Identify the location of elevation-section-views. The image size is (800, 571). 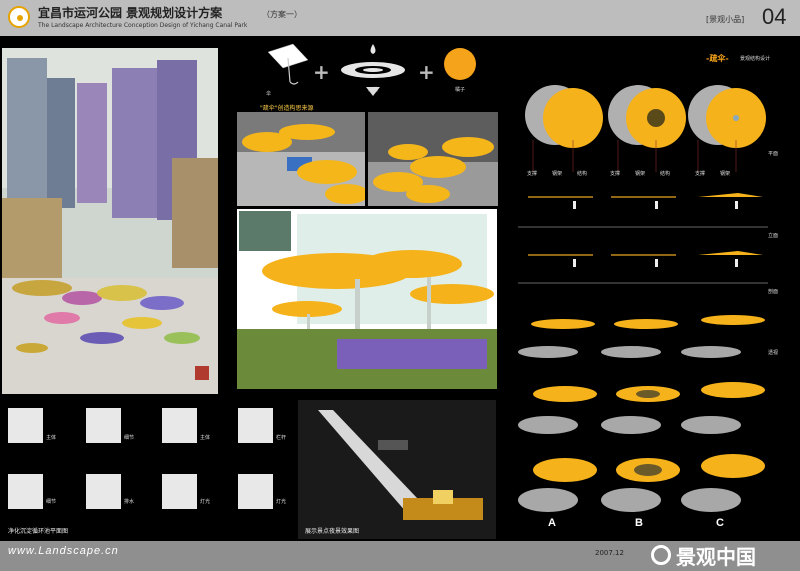
(643, 238).